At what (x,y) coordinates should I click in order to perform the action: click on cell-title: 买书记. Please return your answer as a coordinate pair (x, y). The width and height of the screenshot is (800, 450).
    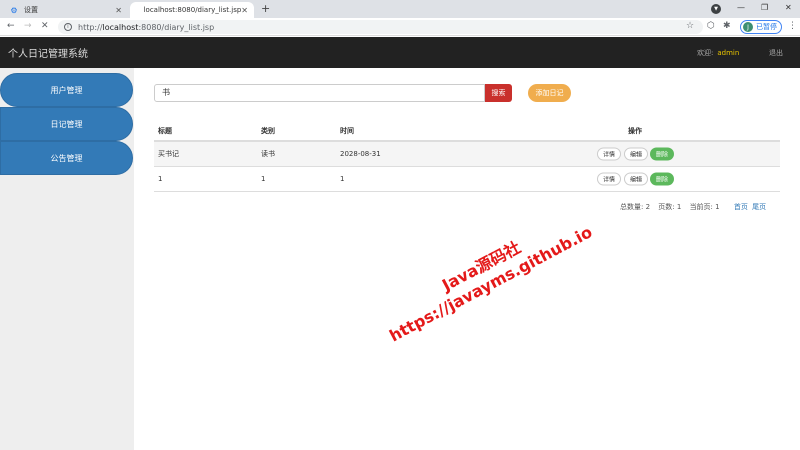
    Looking at the image, I should click on (168, 154).